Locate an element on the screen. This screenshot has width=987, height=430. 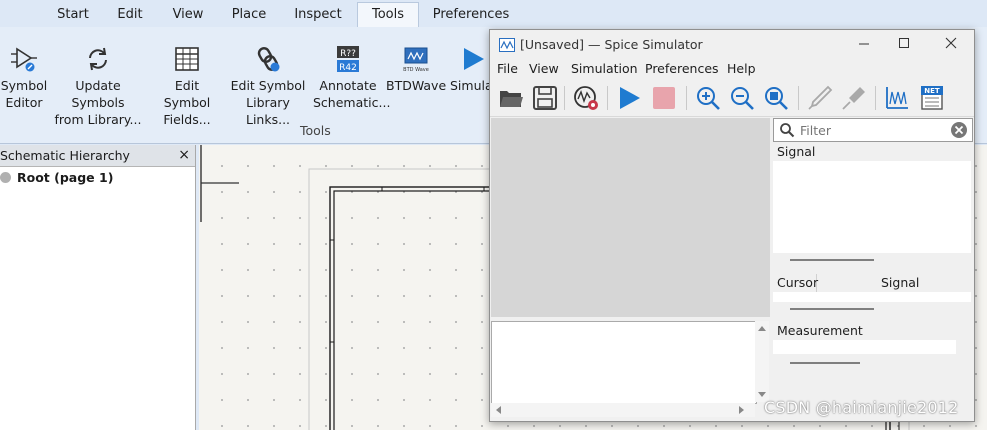
measurement-column-header: Measurement is located at coordinates (864, 331).